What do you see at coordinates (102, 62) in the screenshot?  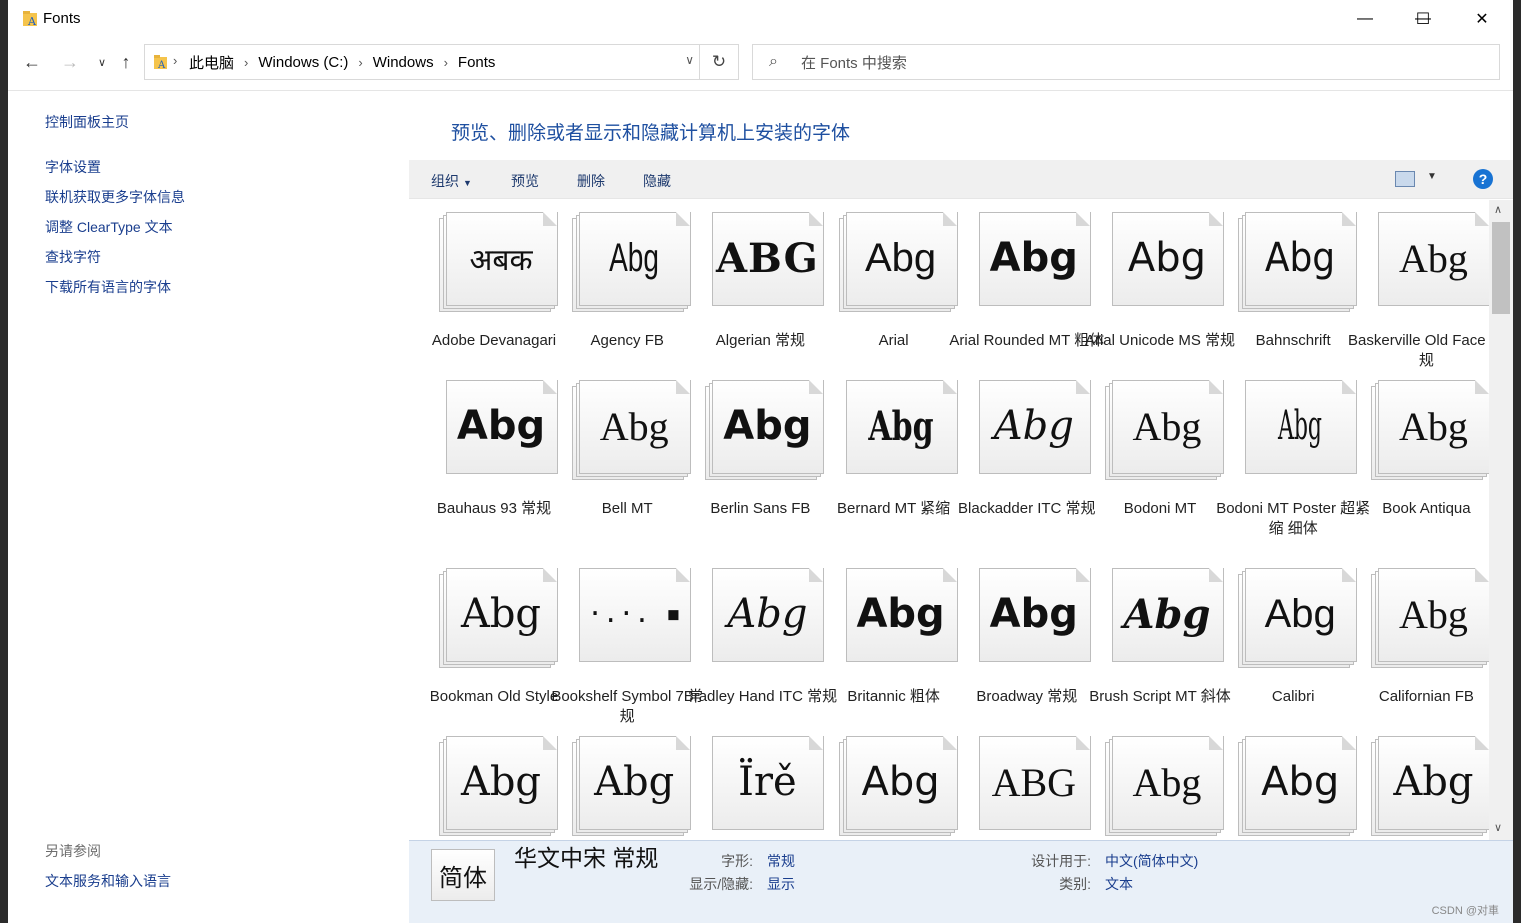 I see `chevron-down-icon: ∨` at bounding box center [102, 62].